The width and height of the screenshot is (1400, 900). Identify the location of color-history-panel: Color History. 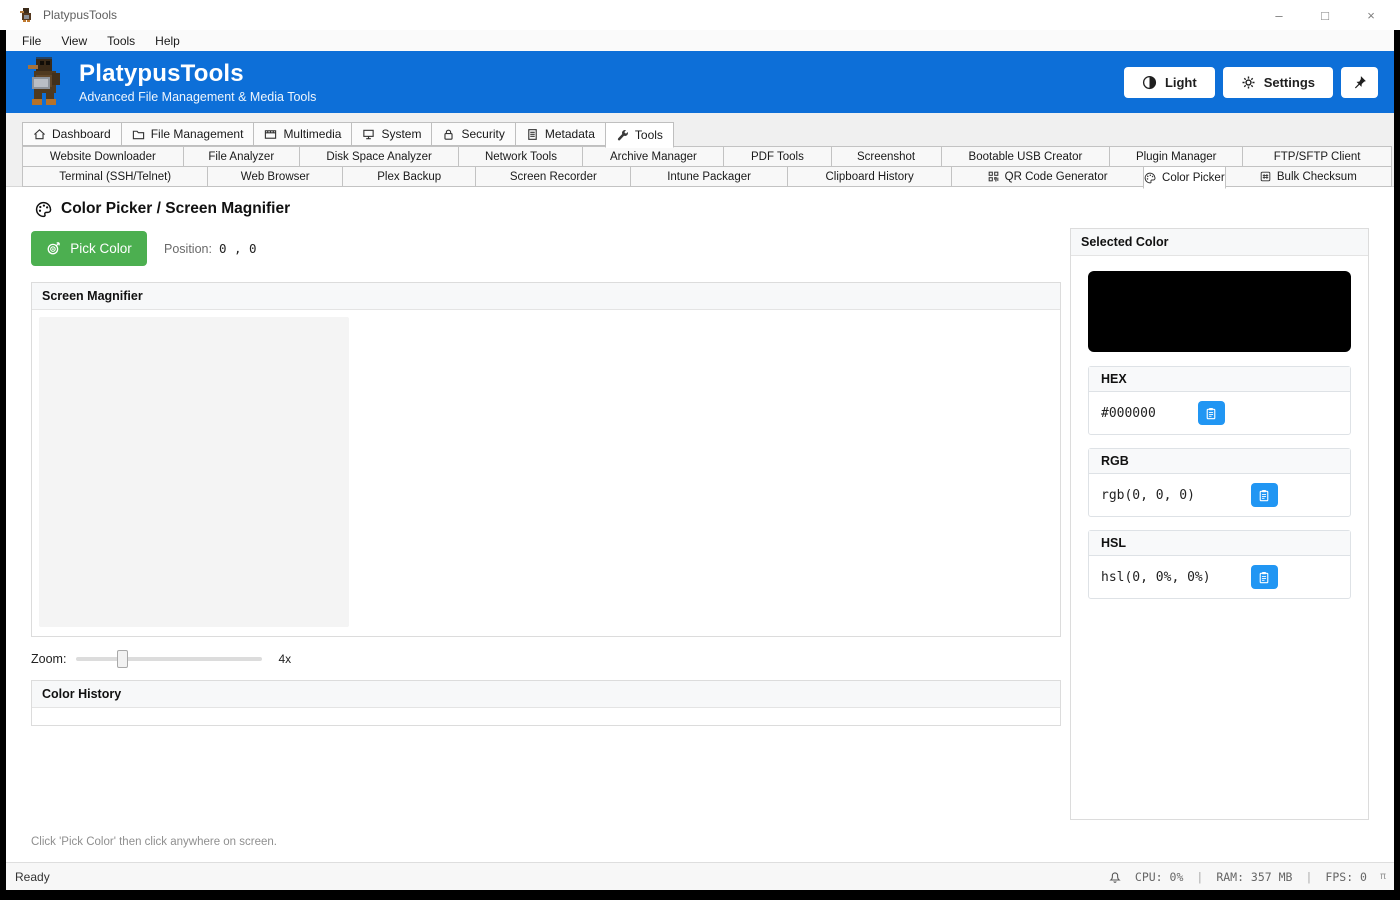
(546, 703).